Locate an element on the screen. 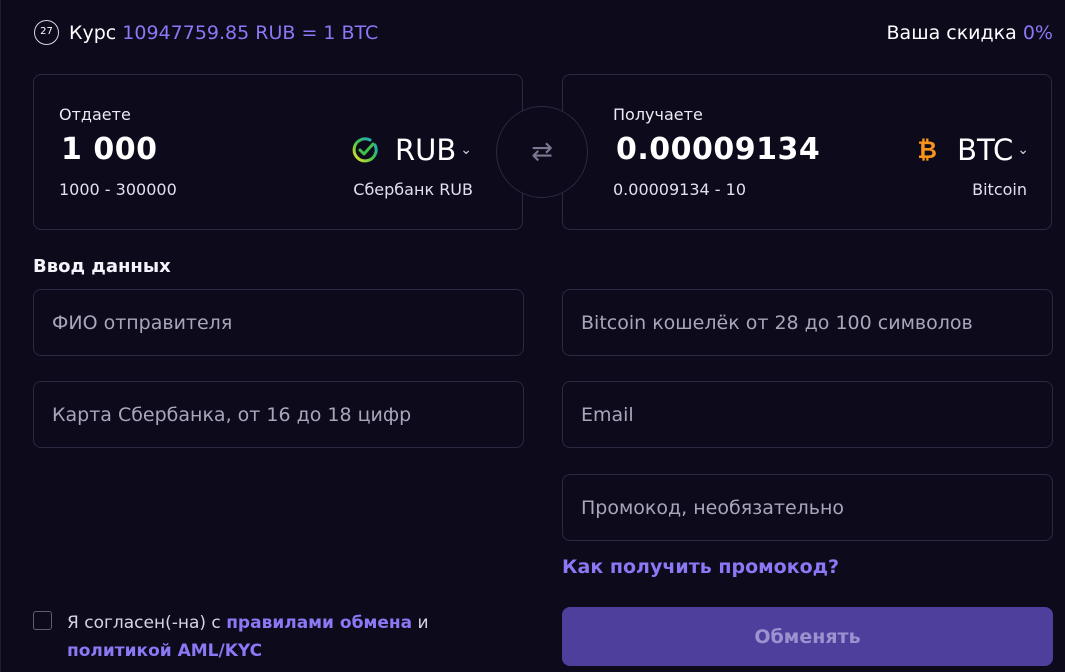  give-currency-code: RUB is located at coordinates (425, 150).